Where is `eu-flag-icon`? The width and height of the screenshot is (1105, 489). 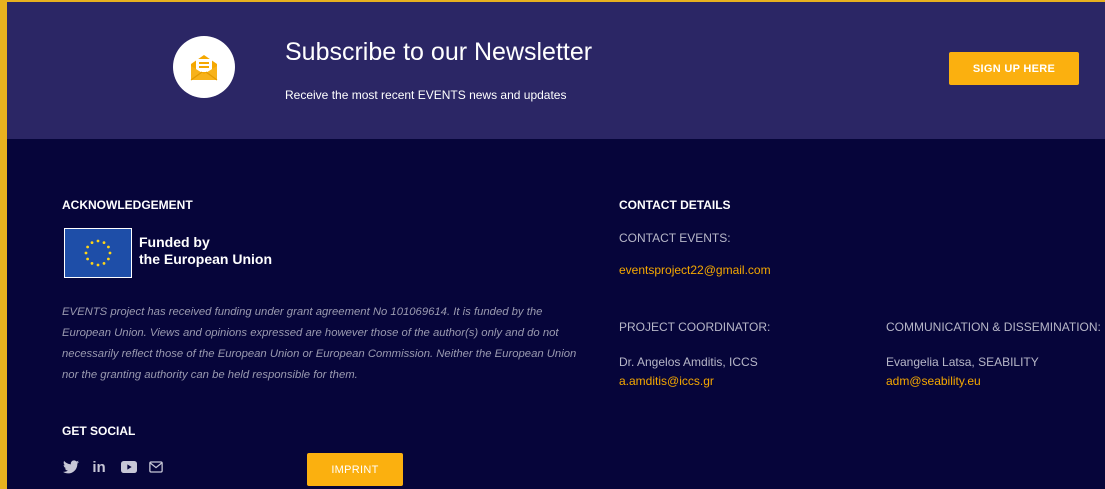 eu-flag-icon is located at coordinates (98, 253).